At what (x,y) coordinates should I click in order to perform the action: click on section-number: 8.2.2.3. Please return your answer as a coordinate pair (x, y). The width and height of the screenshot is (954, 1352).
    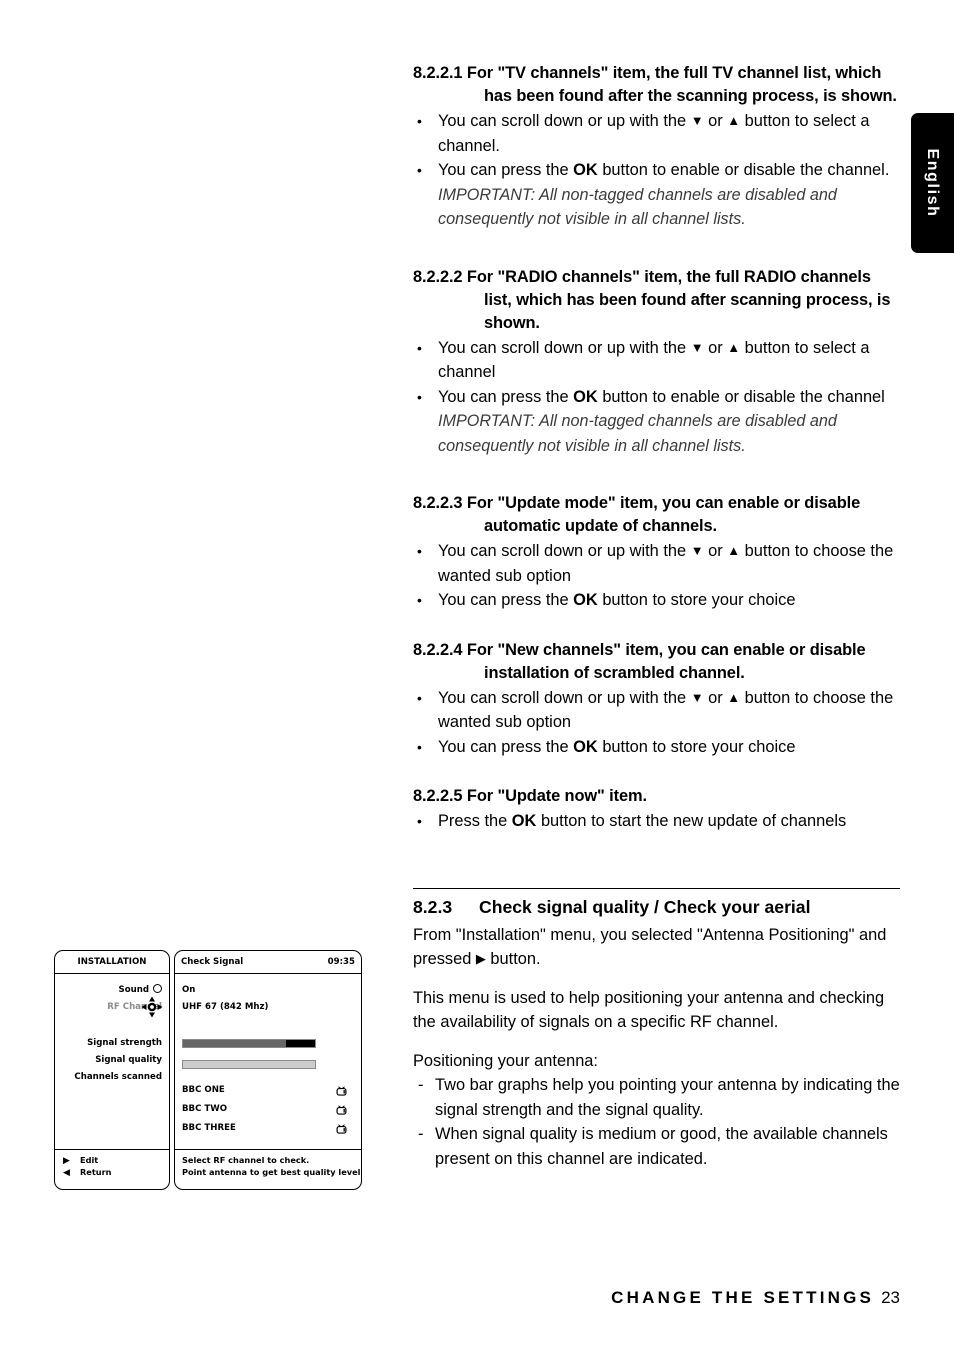
    Looking at the image, I should click on (438, 503).